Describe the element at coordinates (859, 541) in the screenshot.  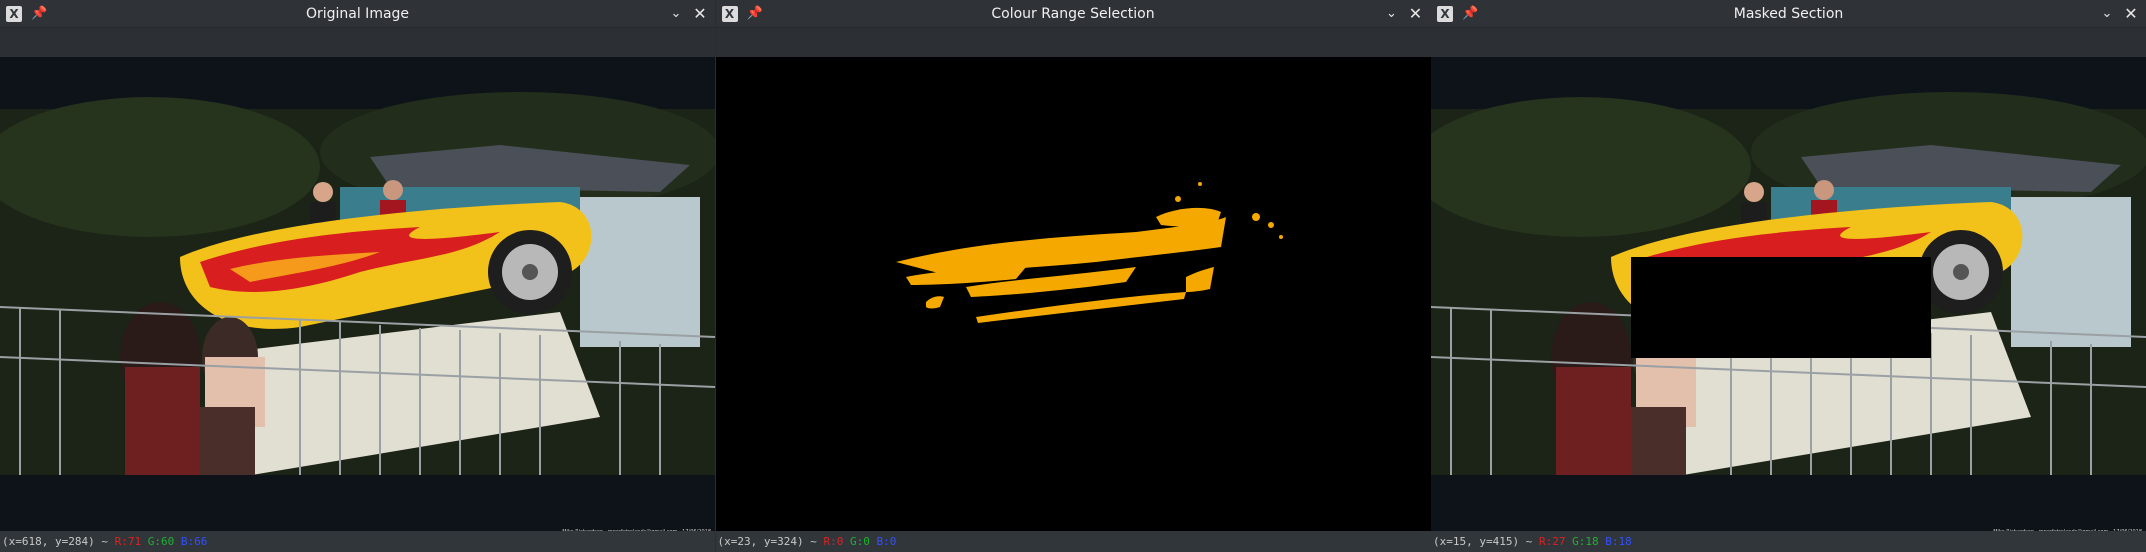
I see `green-value: G:0` at that location.